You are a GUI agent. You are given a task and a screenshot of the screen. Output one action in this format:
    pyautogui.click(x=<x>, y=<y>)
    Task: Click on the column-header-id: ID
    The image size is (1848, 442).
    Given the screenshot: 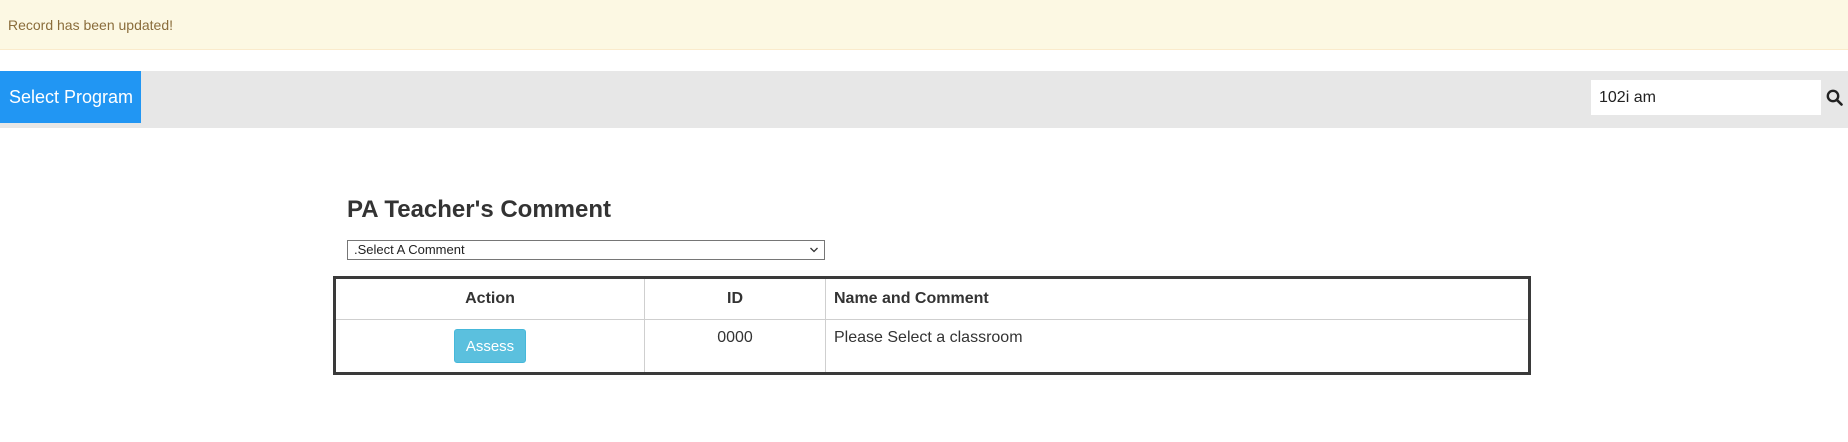 What is the action you would take?
    pyautogui.click(x=735, y=298)
    